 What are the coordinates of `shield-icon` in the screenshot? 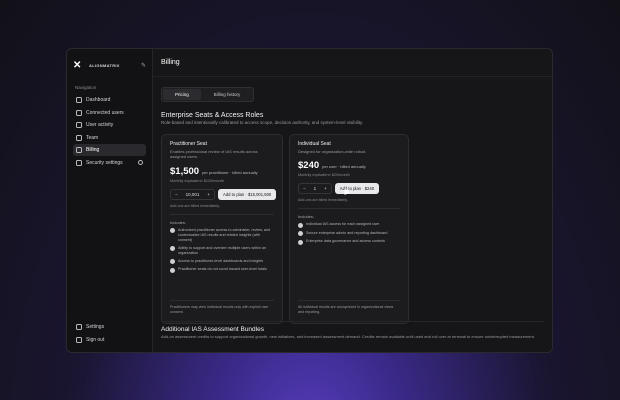 It's located at (79, 162).